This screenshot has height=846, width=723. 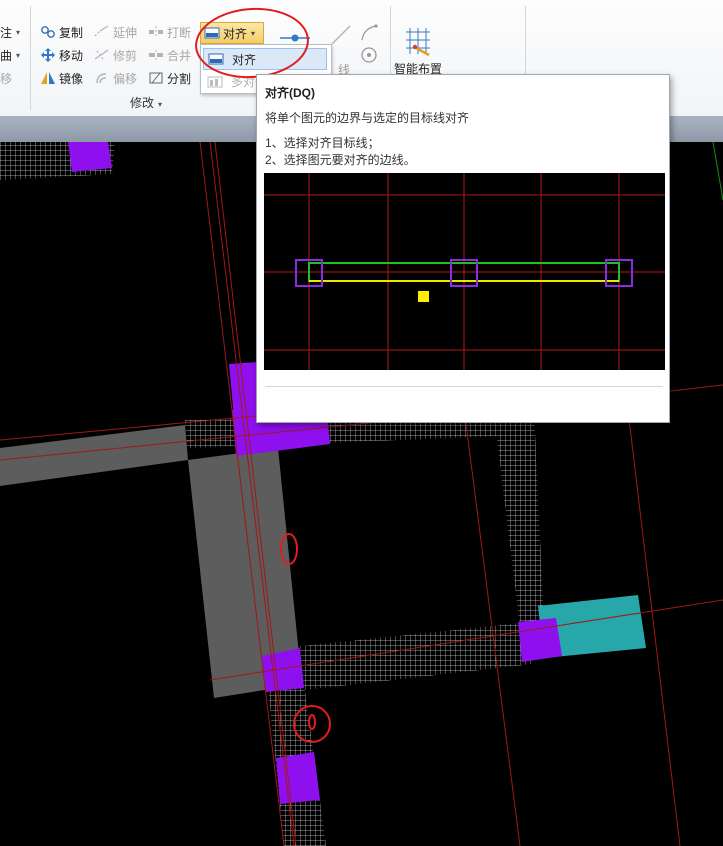 I want to click on trim-button: 修剪, so click(x=115, y=55).